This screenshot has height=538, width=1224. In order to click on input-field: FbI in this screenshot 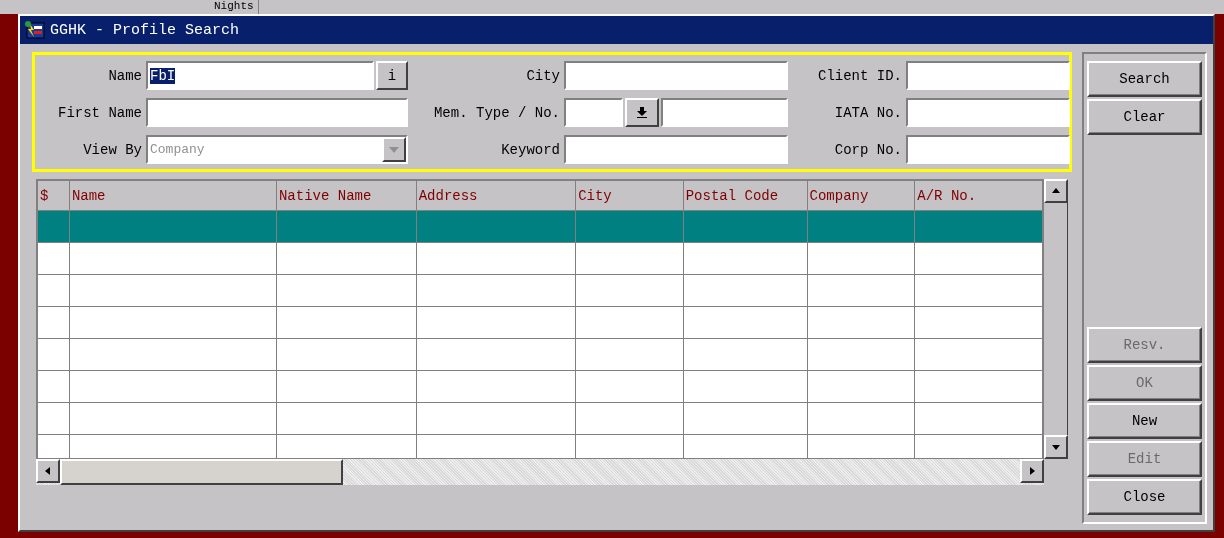, I will do `click(260, 75)`.